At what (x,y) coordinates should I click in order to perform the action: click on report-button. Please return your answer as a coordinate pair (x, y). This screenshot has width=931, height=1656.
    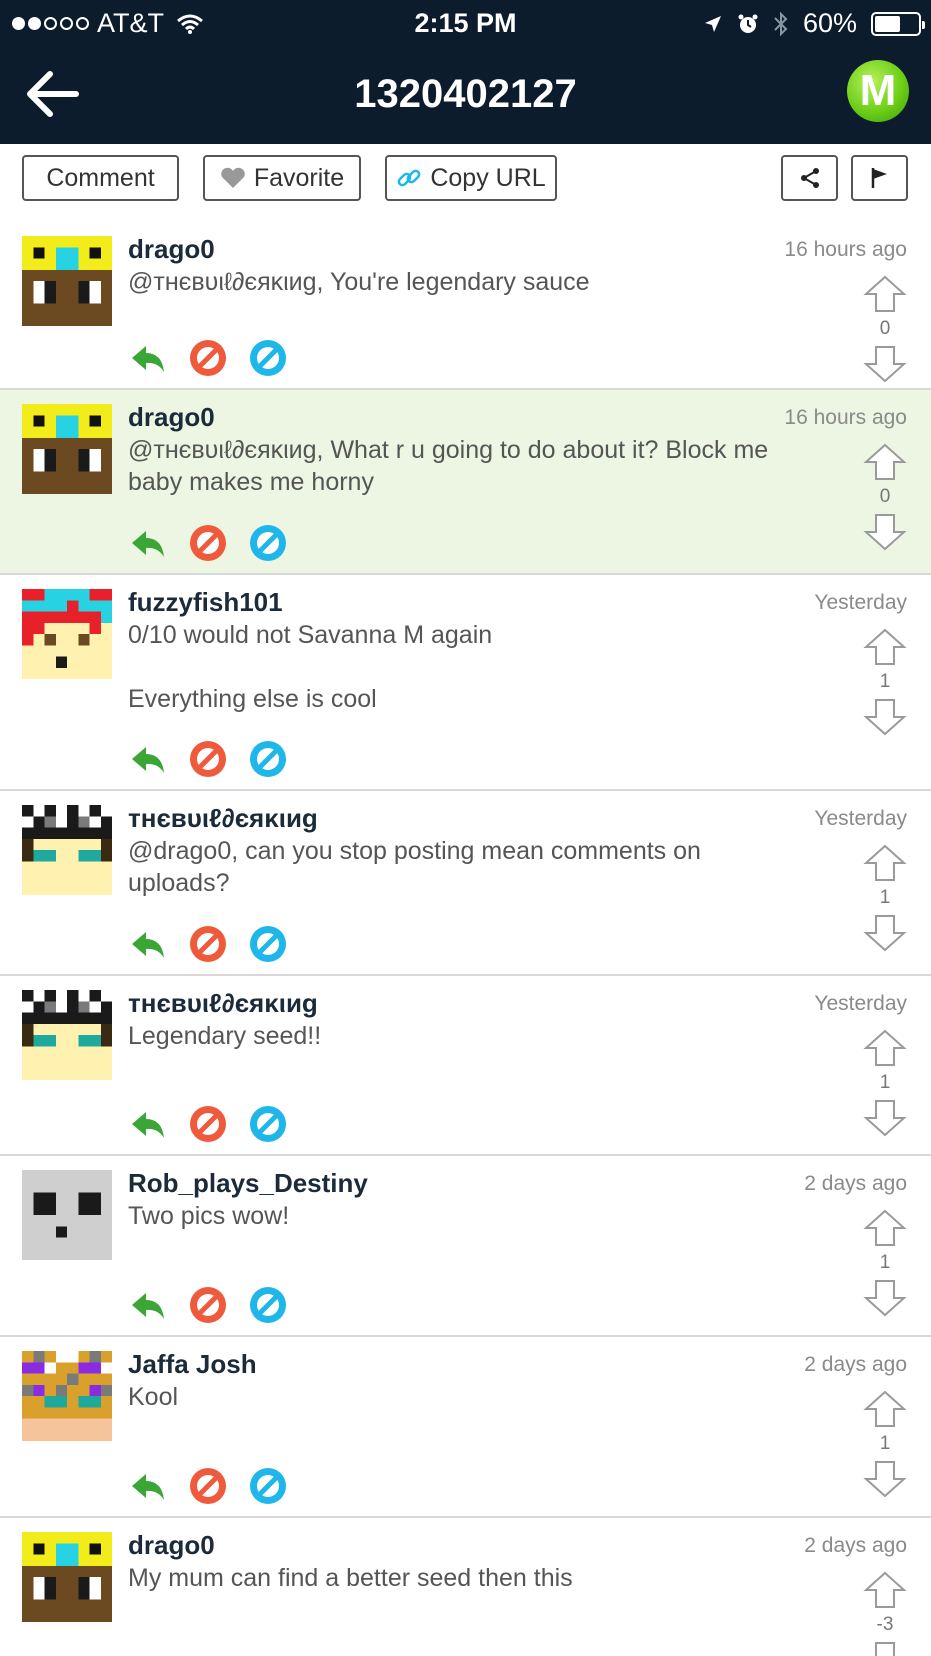
    Looking at the image, I should click on (879, 178).